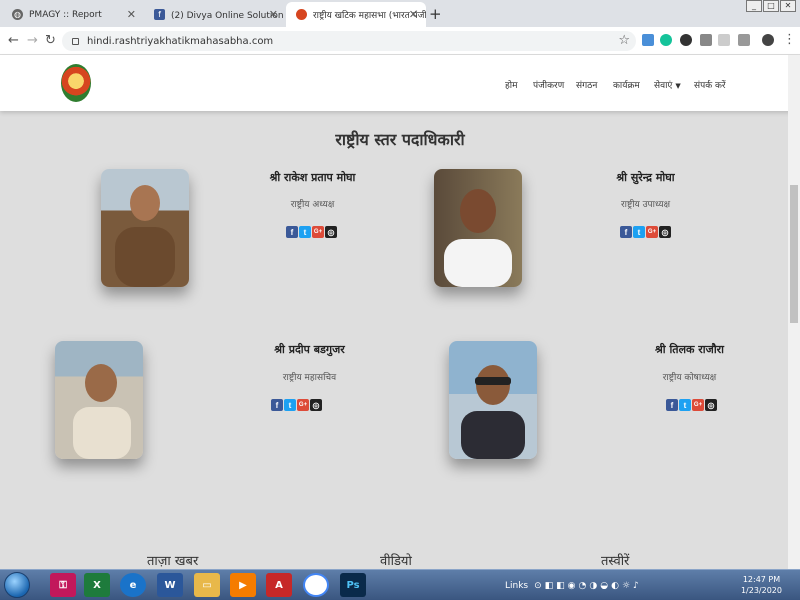 The width and height of the screenshot is (800, 600). I want to click on site-logo, so click(76, 83).